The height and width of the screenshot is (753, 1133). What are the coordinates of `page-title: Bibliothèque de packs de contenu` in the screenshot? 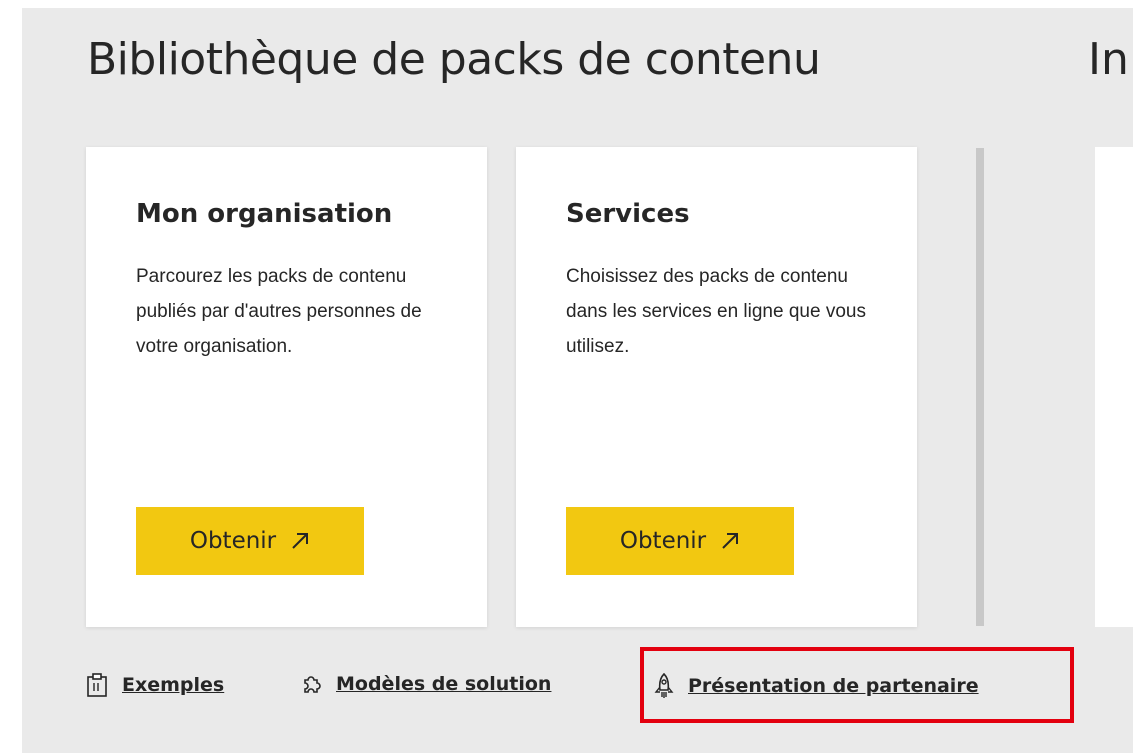 It's located at (454, 59).